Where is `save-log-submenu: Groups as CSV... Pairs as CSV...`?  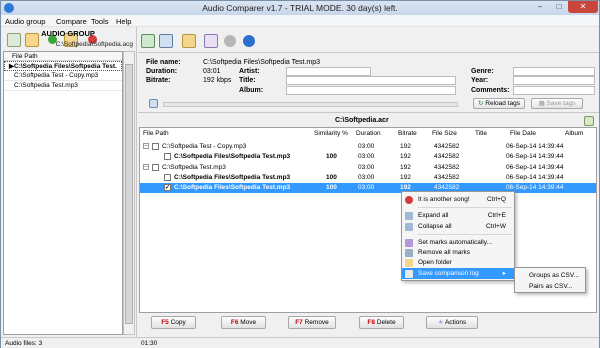 save-log-submenu: Groups as CSV... Pairs as CSV... is located at coordinates (550, 280).